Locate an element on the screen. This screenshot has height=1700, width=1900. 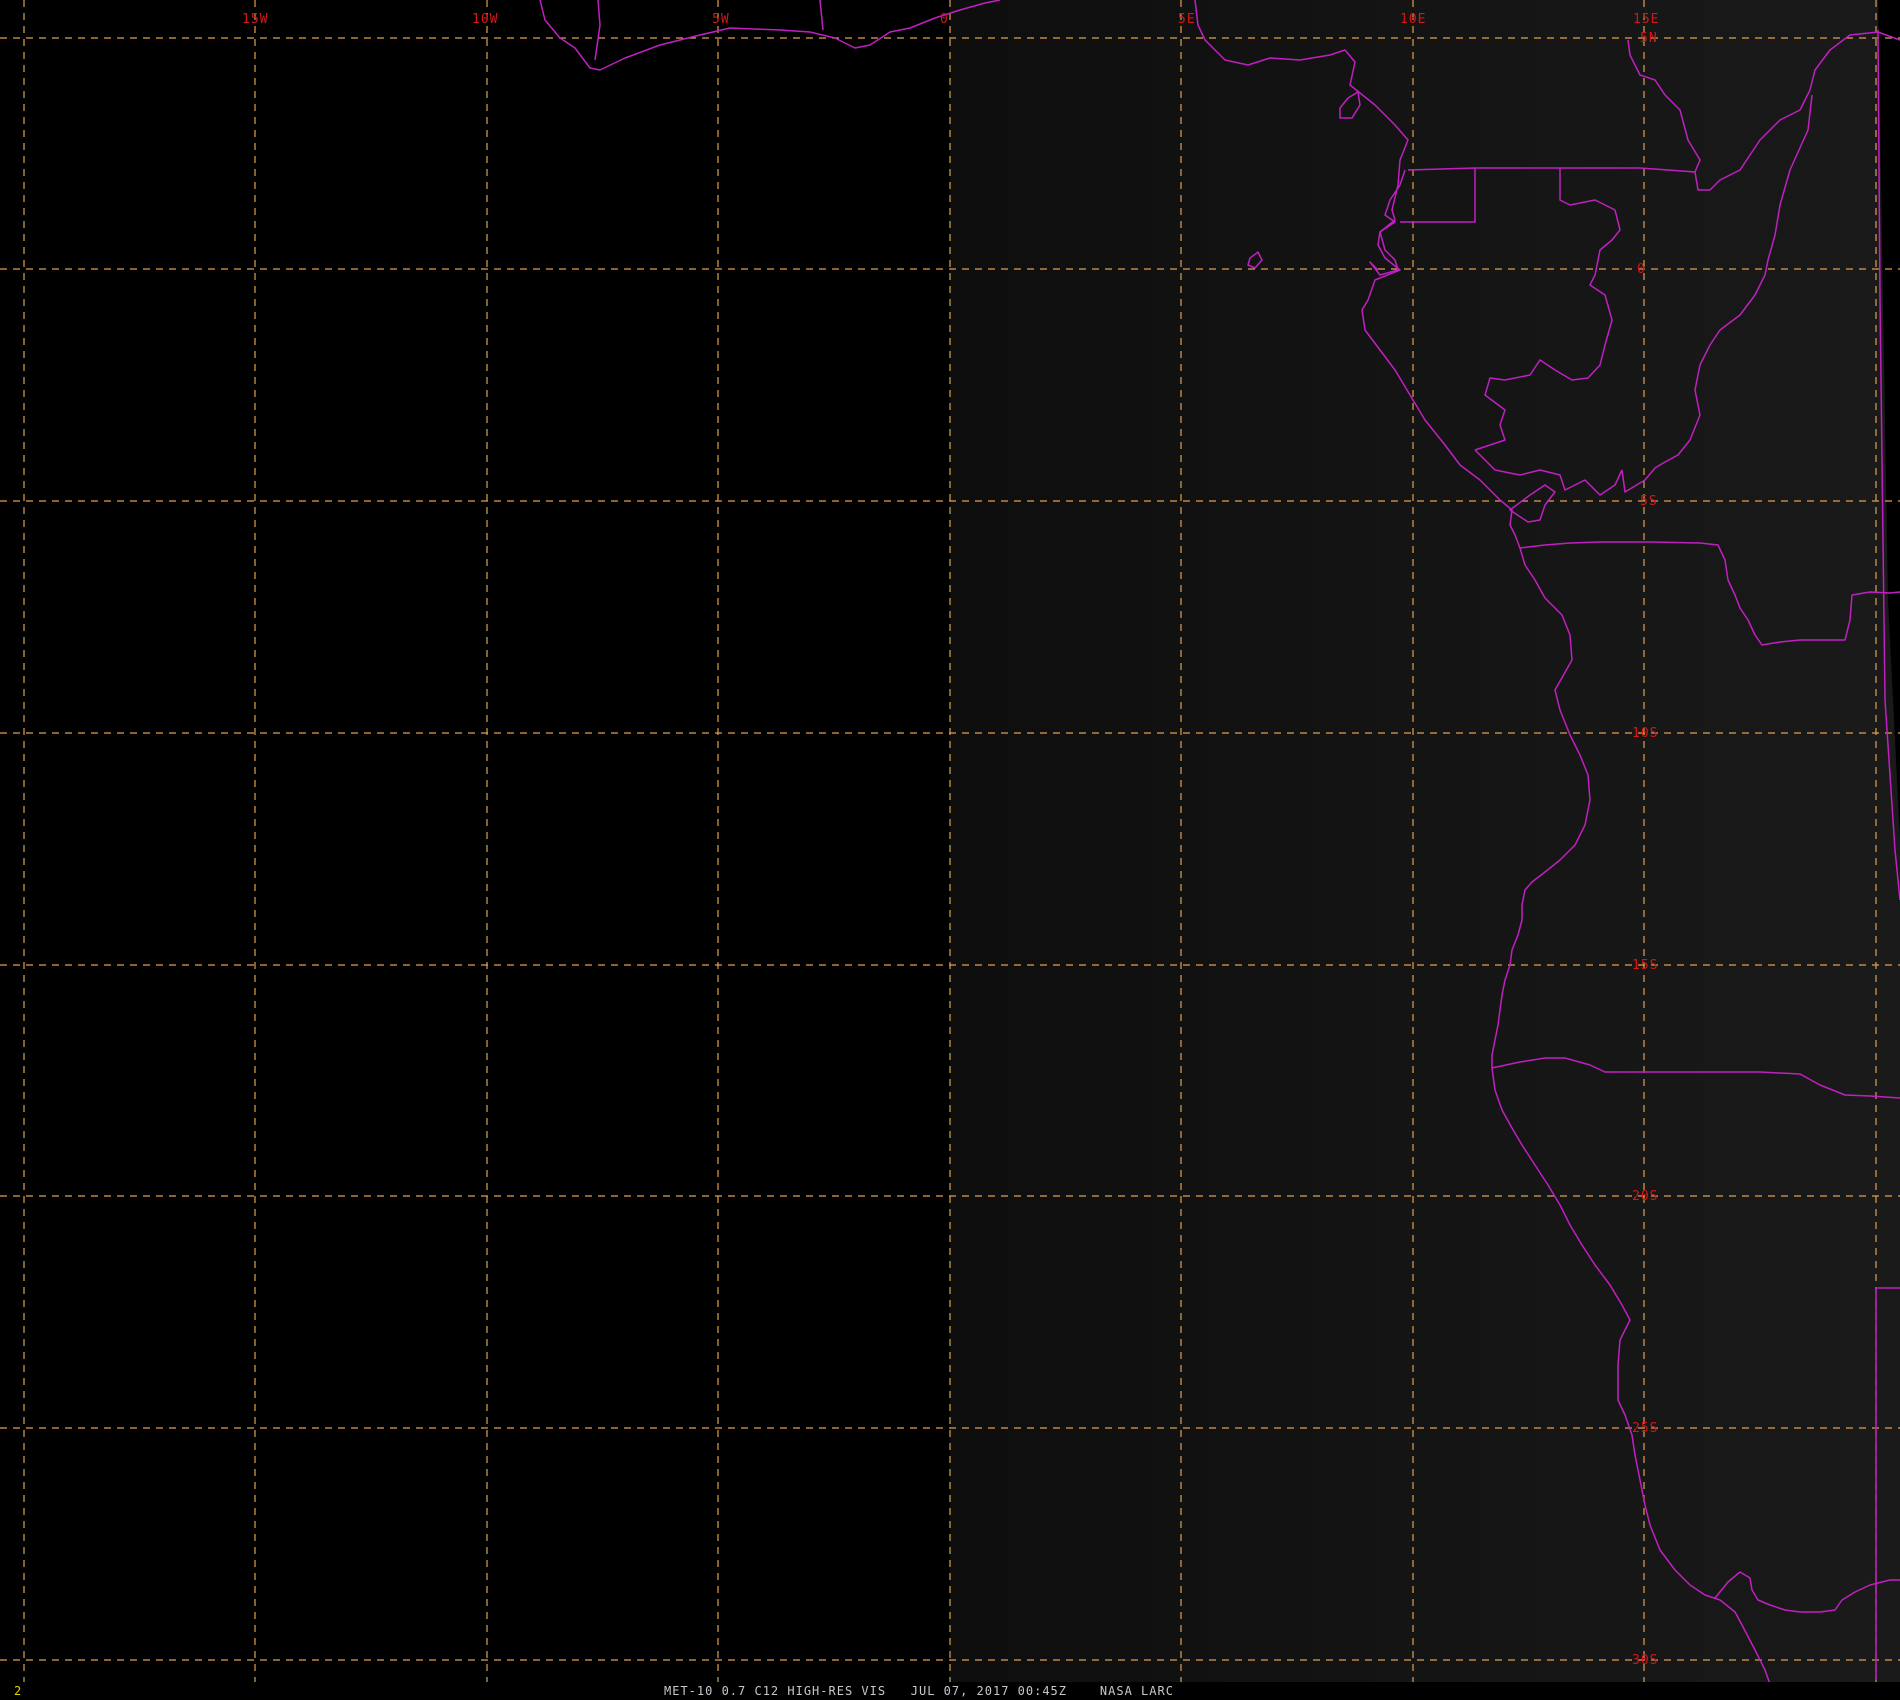
lon-label-15e: 15E is located at coordinates (1646, 19).